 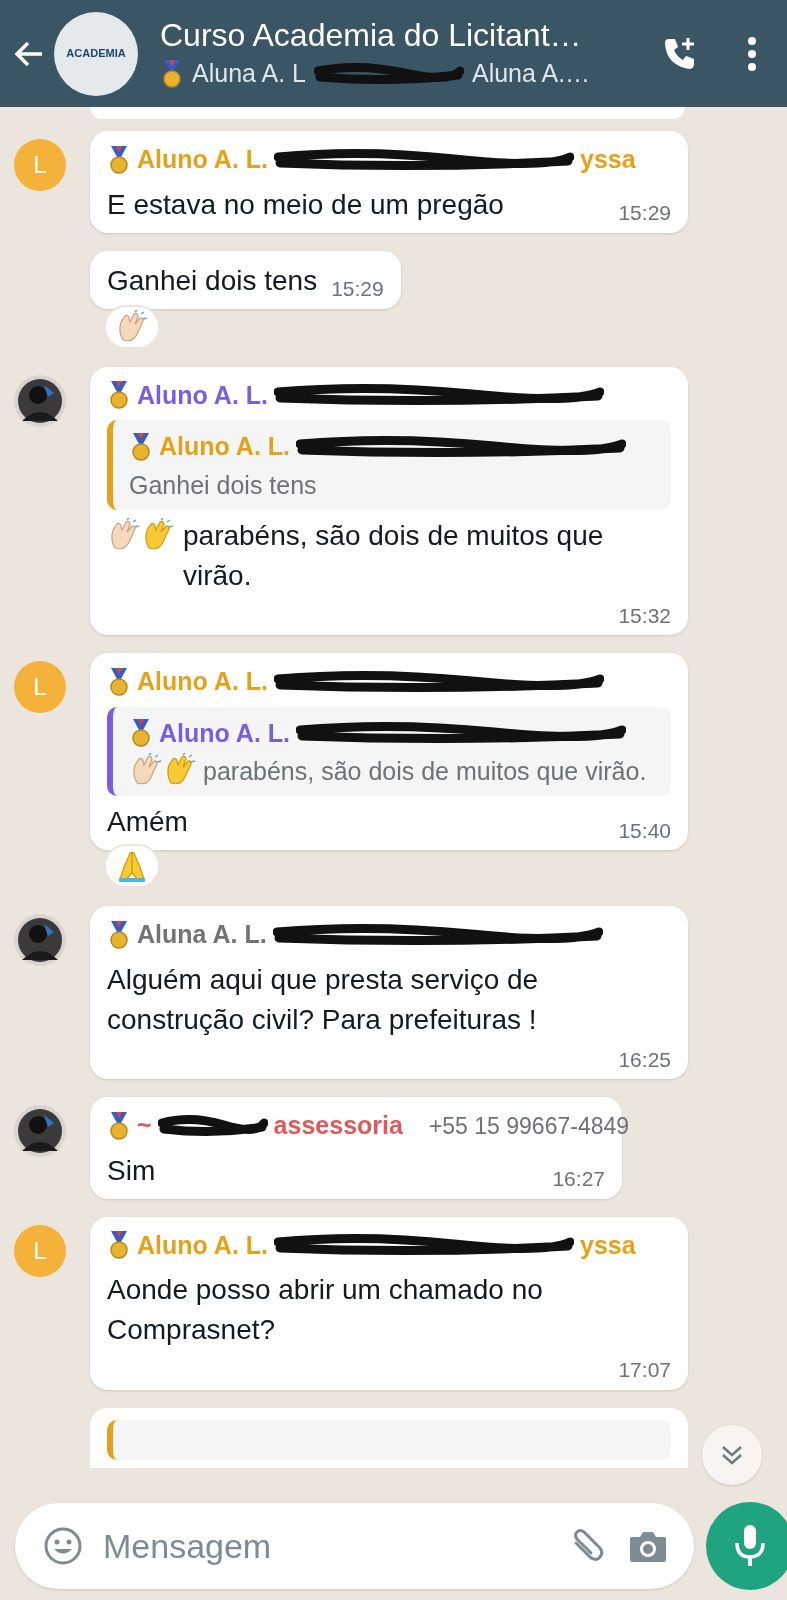 What do you see at coordinates (323, 999) in the screenshot?
I see `message-text: Alguém aqui que presta serviço de construção civil? Para prefeituras !` at bounding box center [323, 999].